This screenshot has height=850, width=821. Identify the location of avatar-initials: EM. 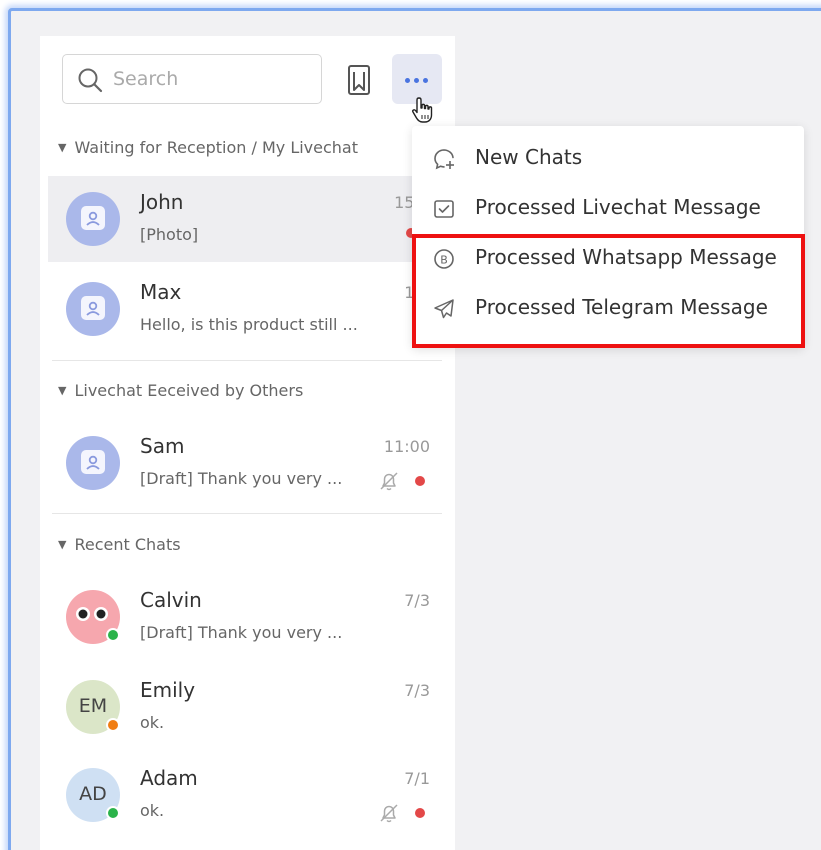
(93, 706).